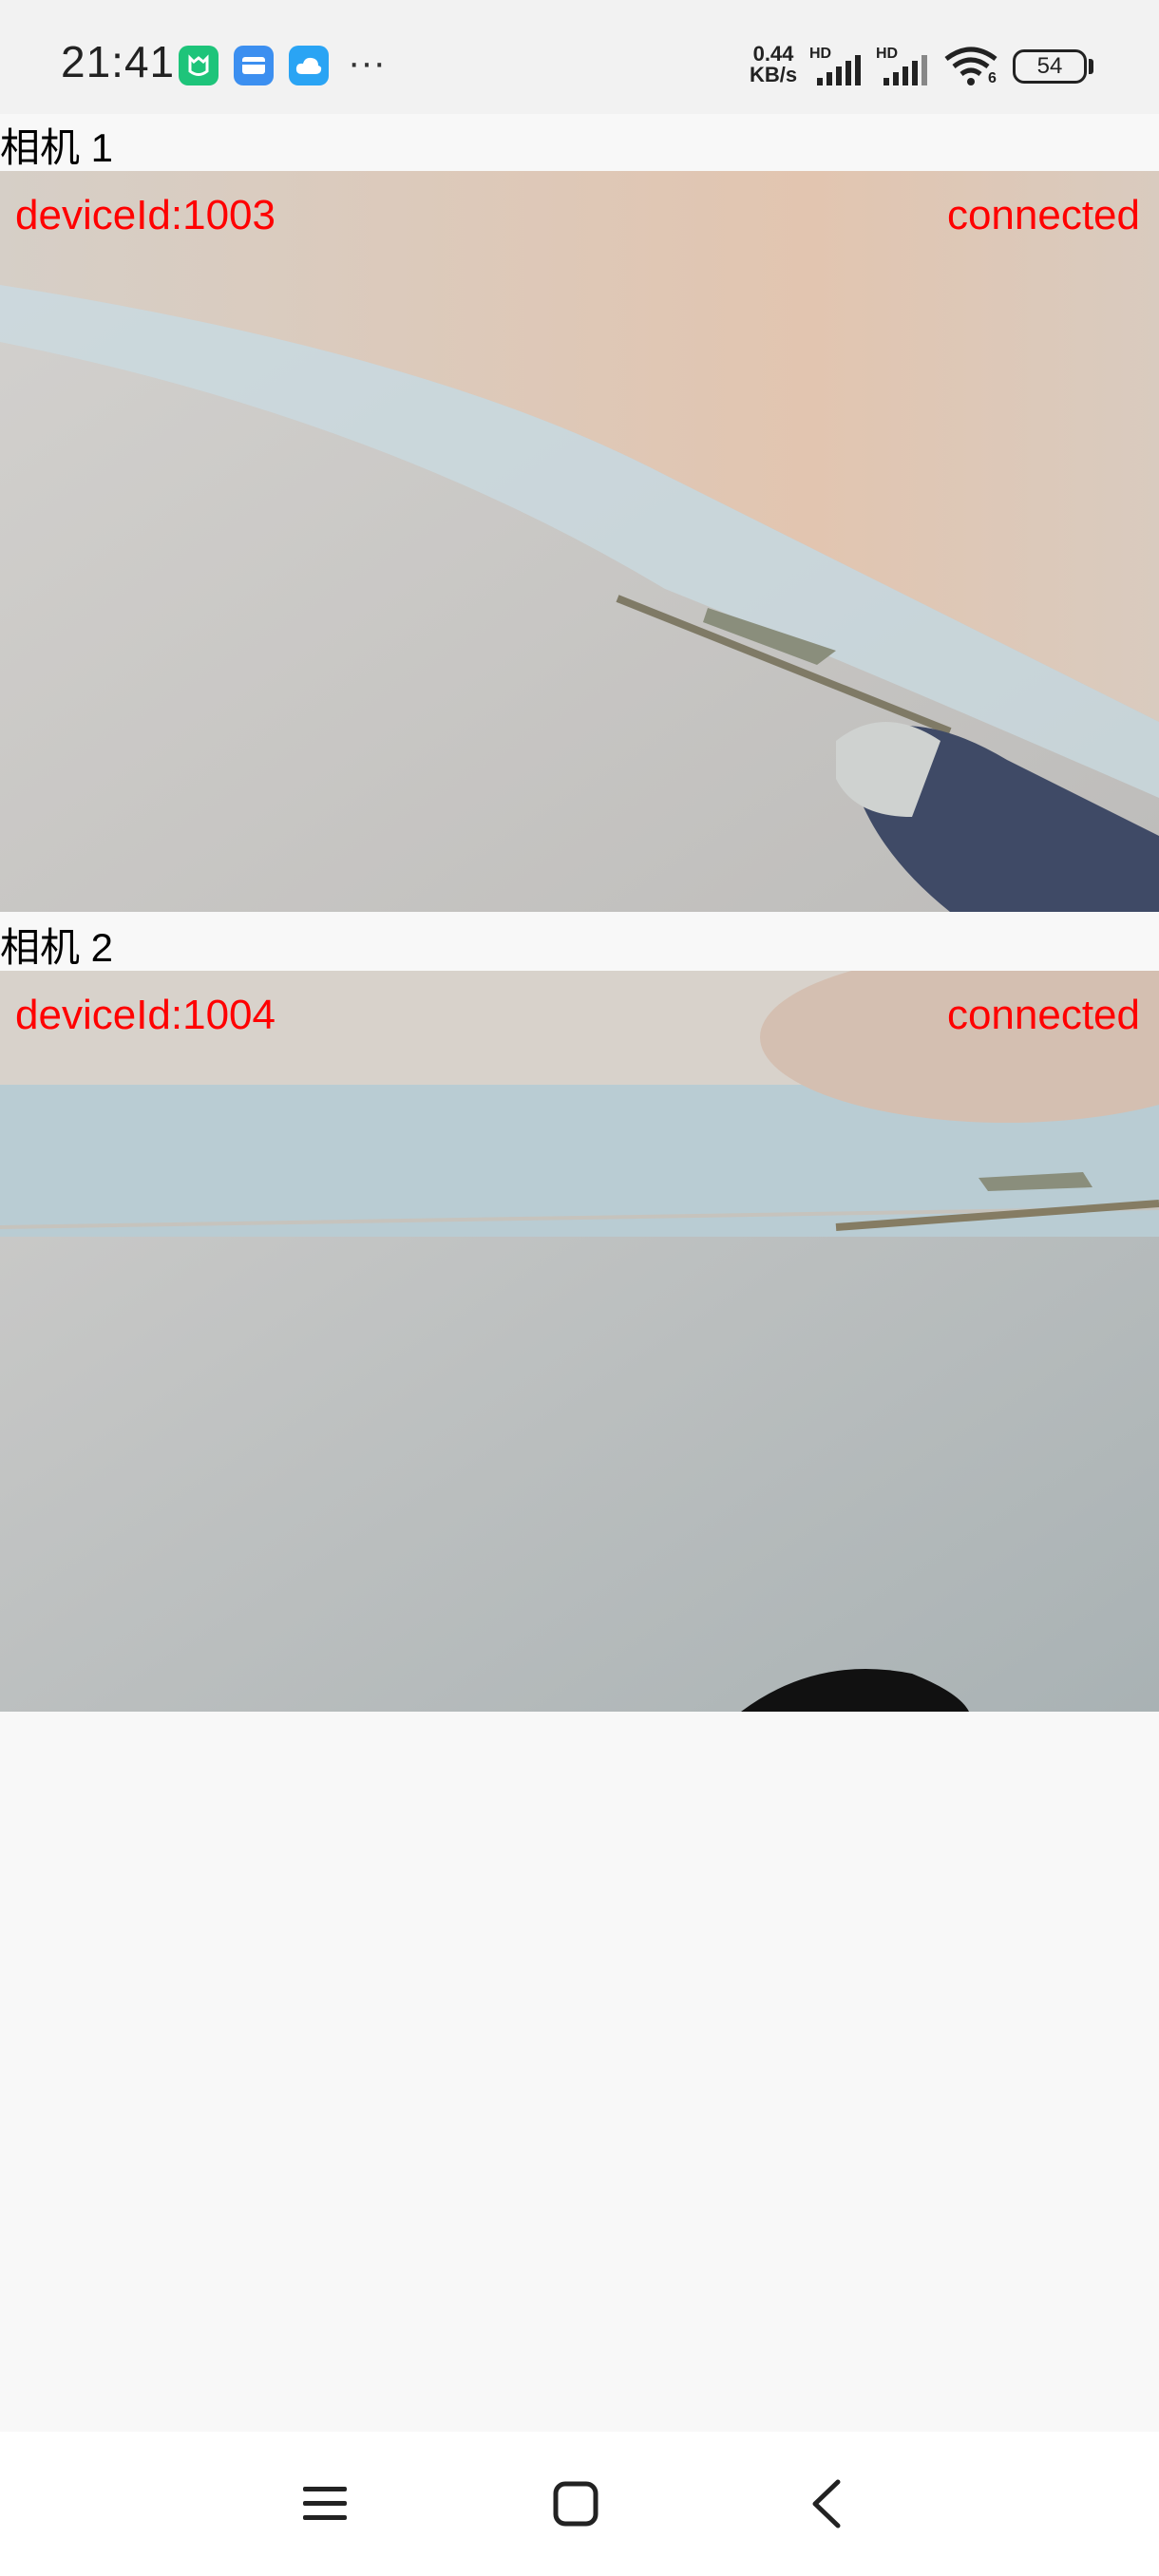 The width and height of the screenshot is (1159, 2576). Describe the element at coordinates (902, 66) in the screenshot. I see `signal-2-icon: HD` at that location.